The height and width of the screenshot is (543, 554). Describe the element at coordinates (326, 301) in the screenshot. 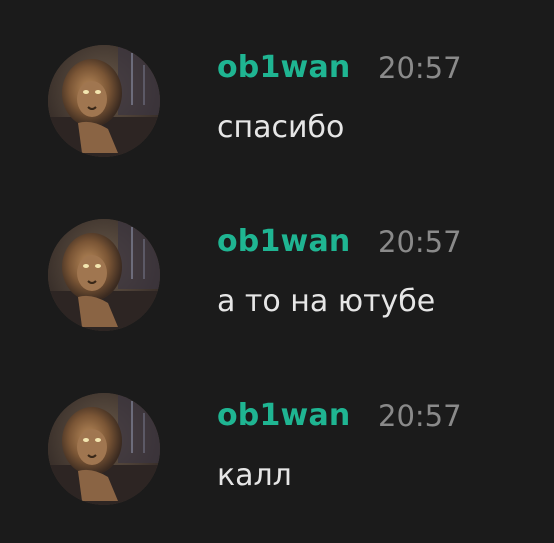

I see `message-text: а то на ютубе` at that location.